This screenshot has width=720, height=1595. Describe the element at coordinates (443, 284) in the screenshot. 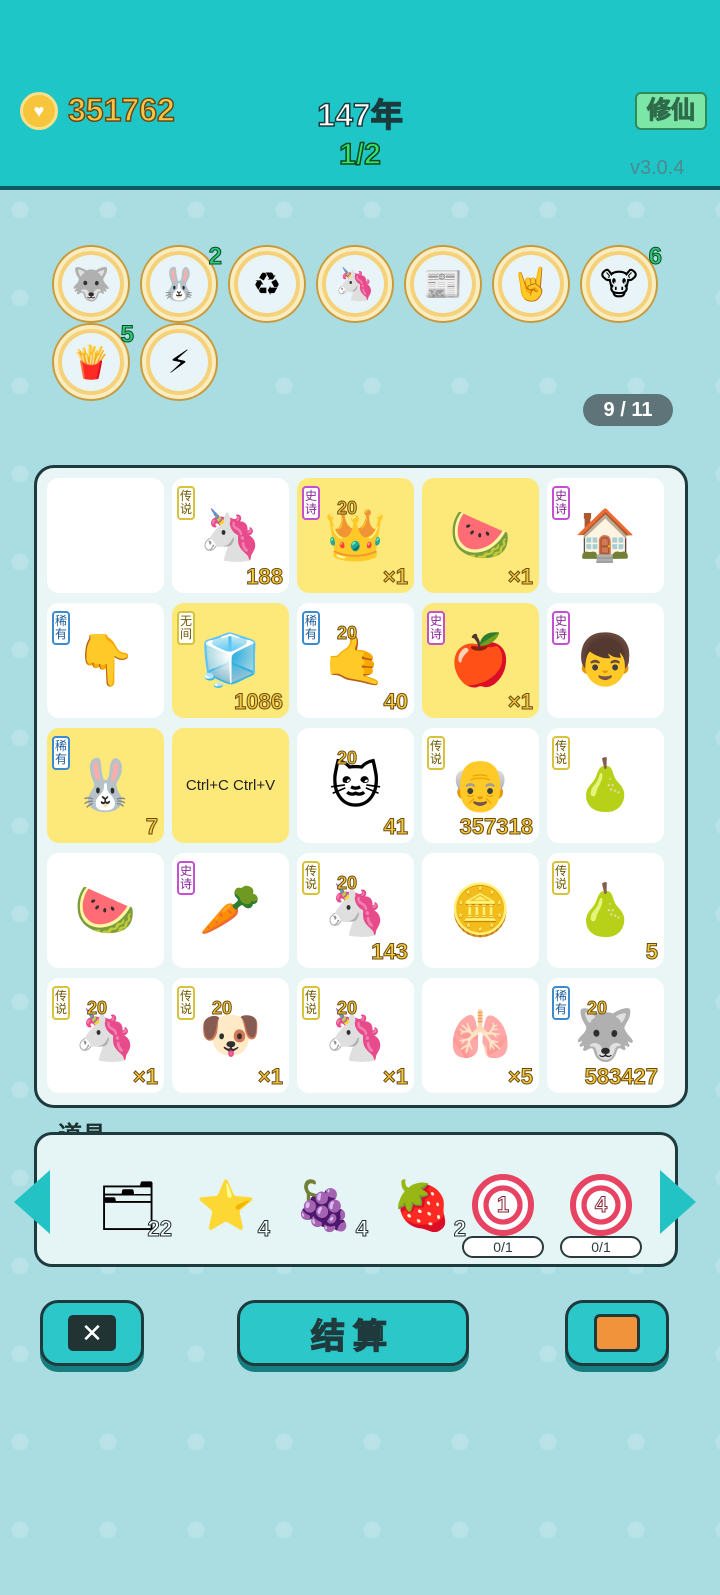

I see `relic-time-magazine-icon: 📰` at that location.